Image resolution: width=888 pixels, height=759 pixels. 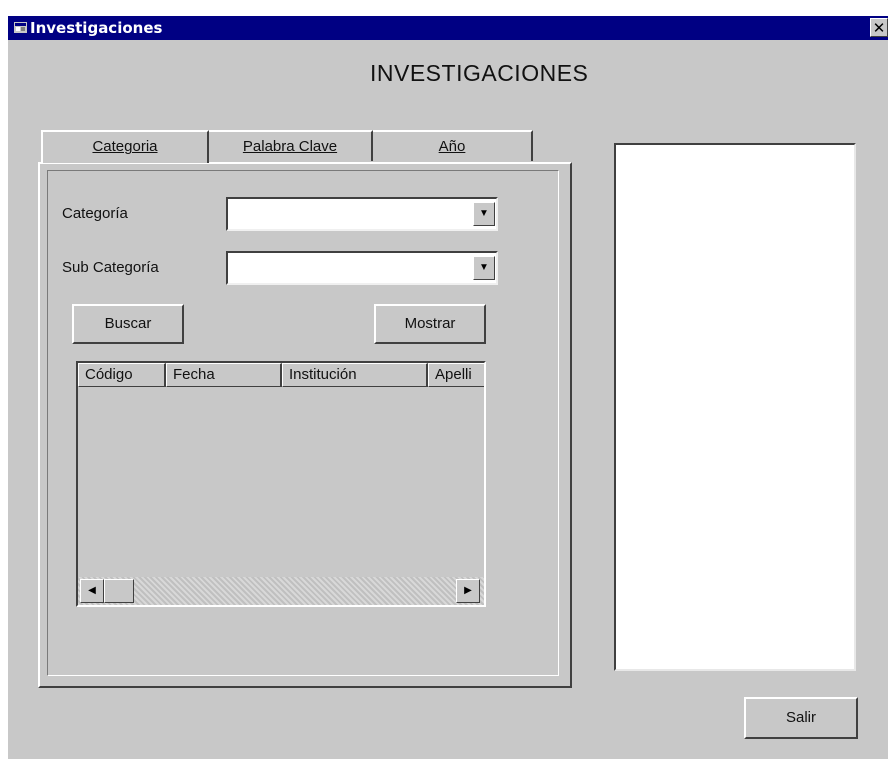 I want to click on categoria-select: ▼, so click(x=362, y=214).